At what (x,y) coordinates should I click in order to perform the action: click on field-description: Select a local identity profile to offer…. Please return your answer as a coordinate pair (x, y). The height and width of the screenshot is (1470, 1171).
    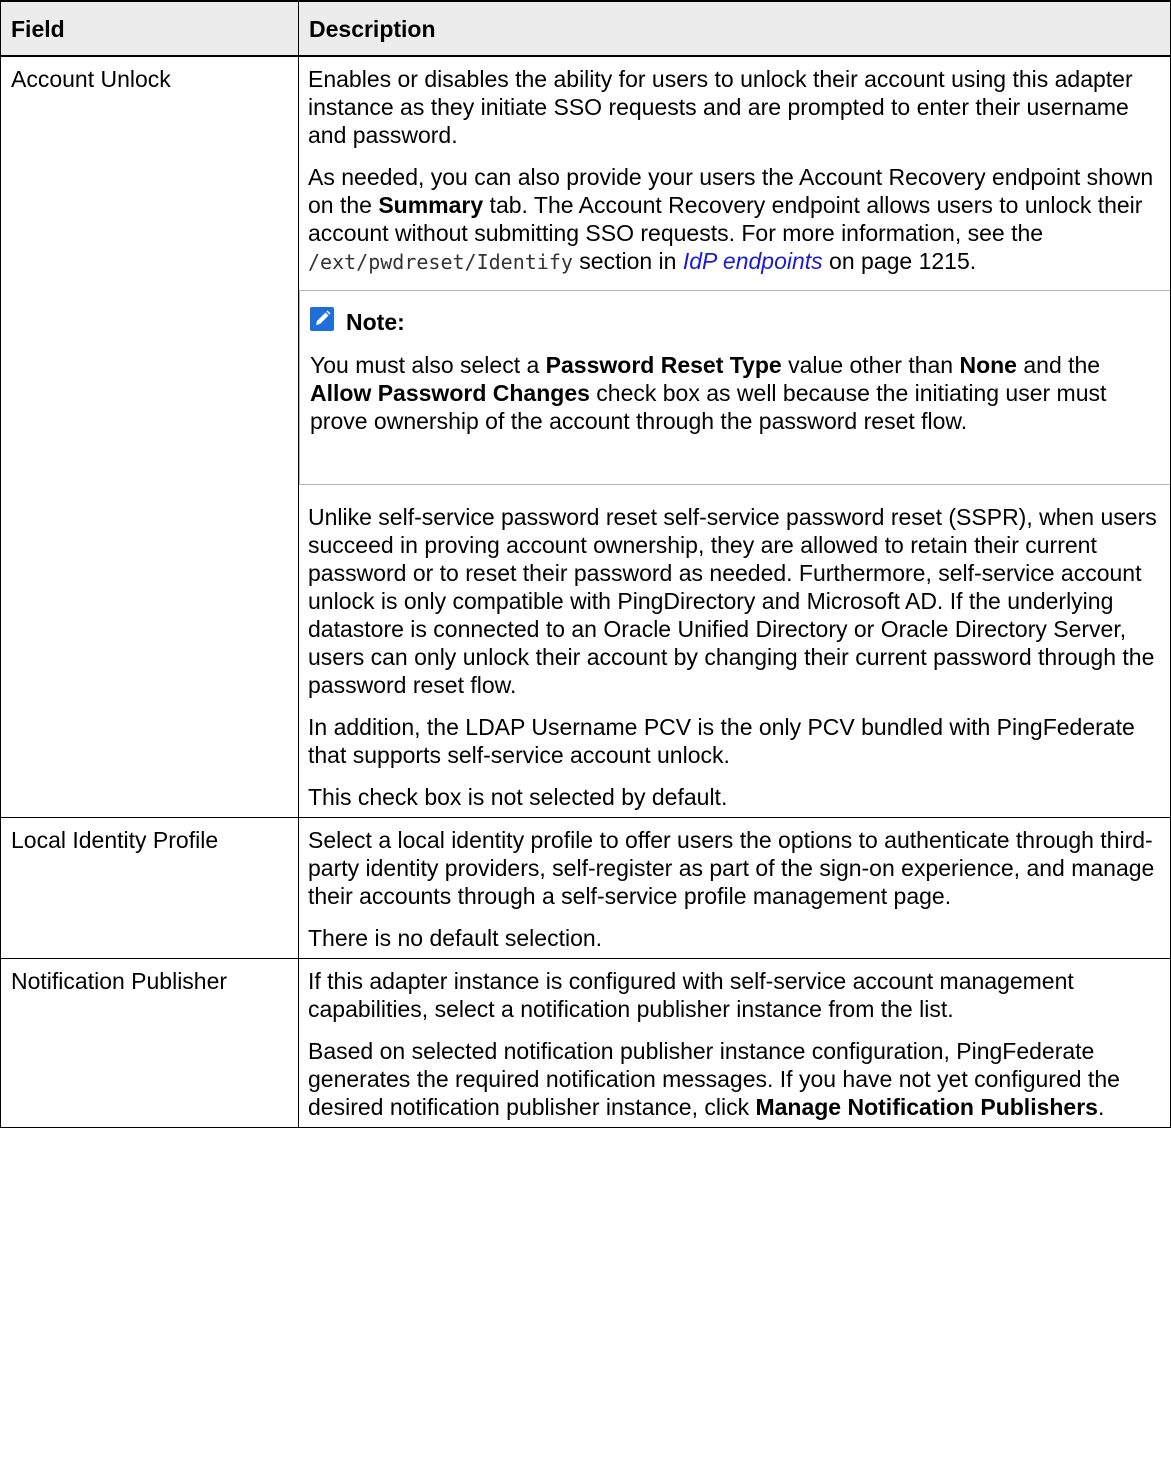
    Looking at the image, I should click on (734, 888).